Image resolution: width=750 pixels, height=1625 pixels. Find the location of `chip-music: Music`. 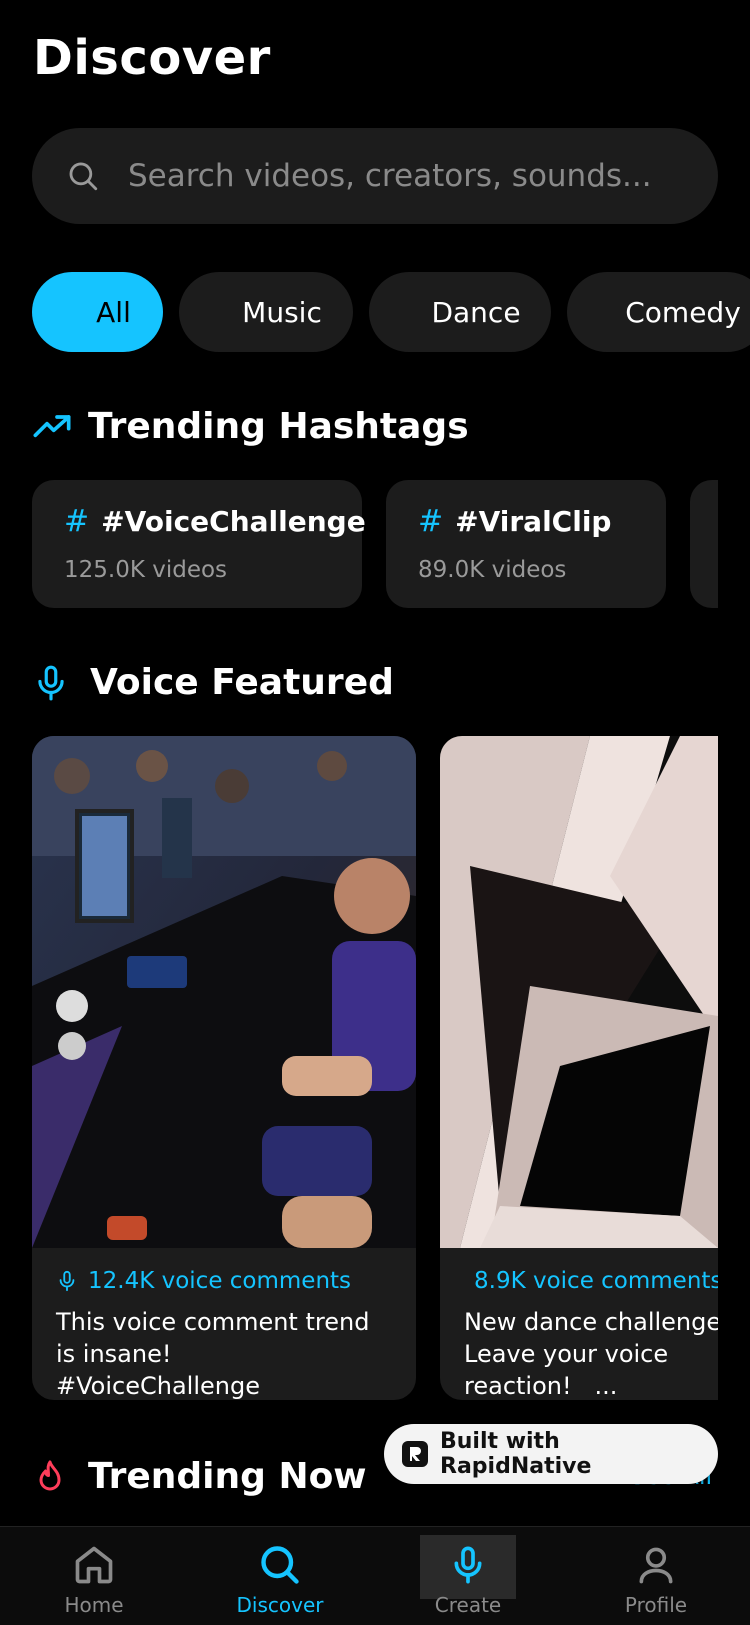

chip-music: Music is located at coordinates (266, 312).